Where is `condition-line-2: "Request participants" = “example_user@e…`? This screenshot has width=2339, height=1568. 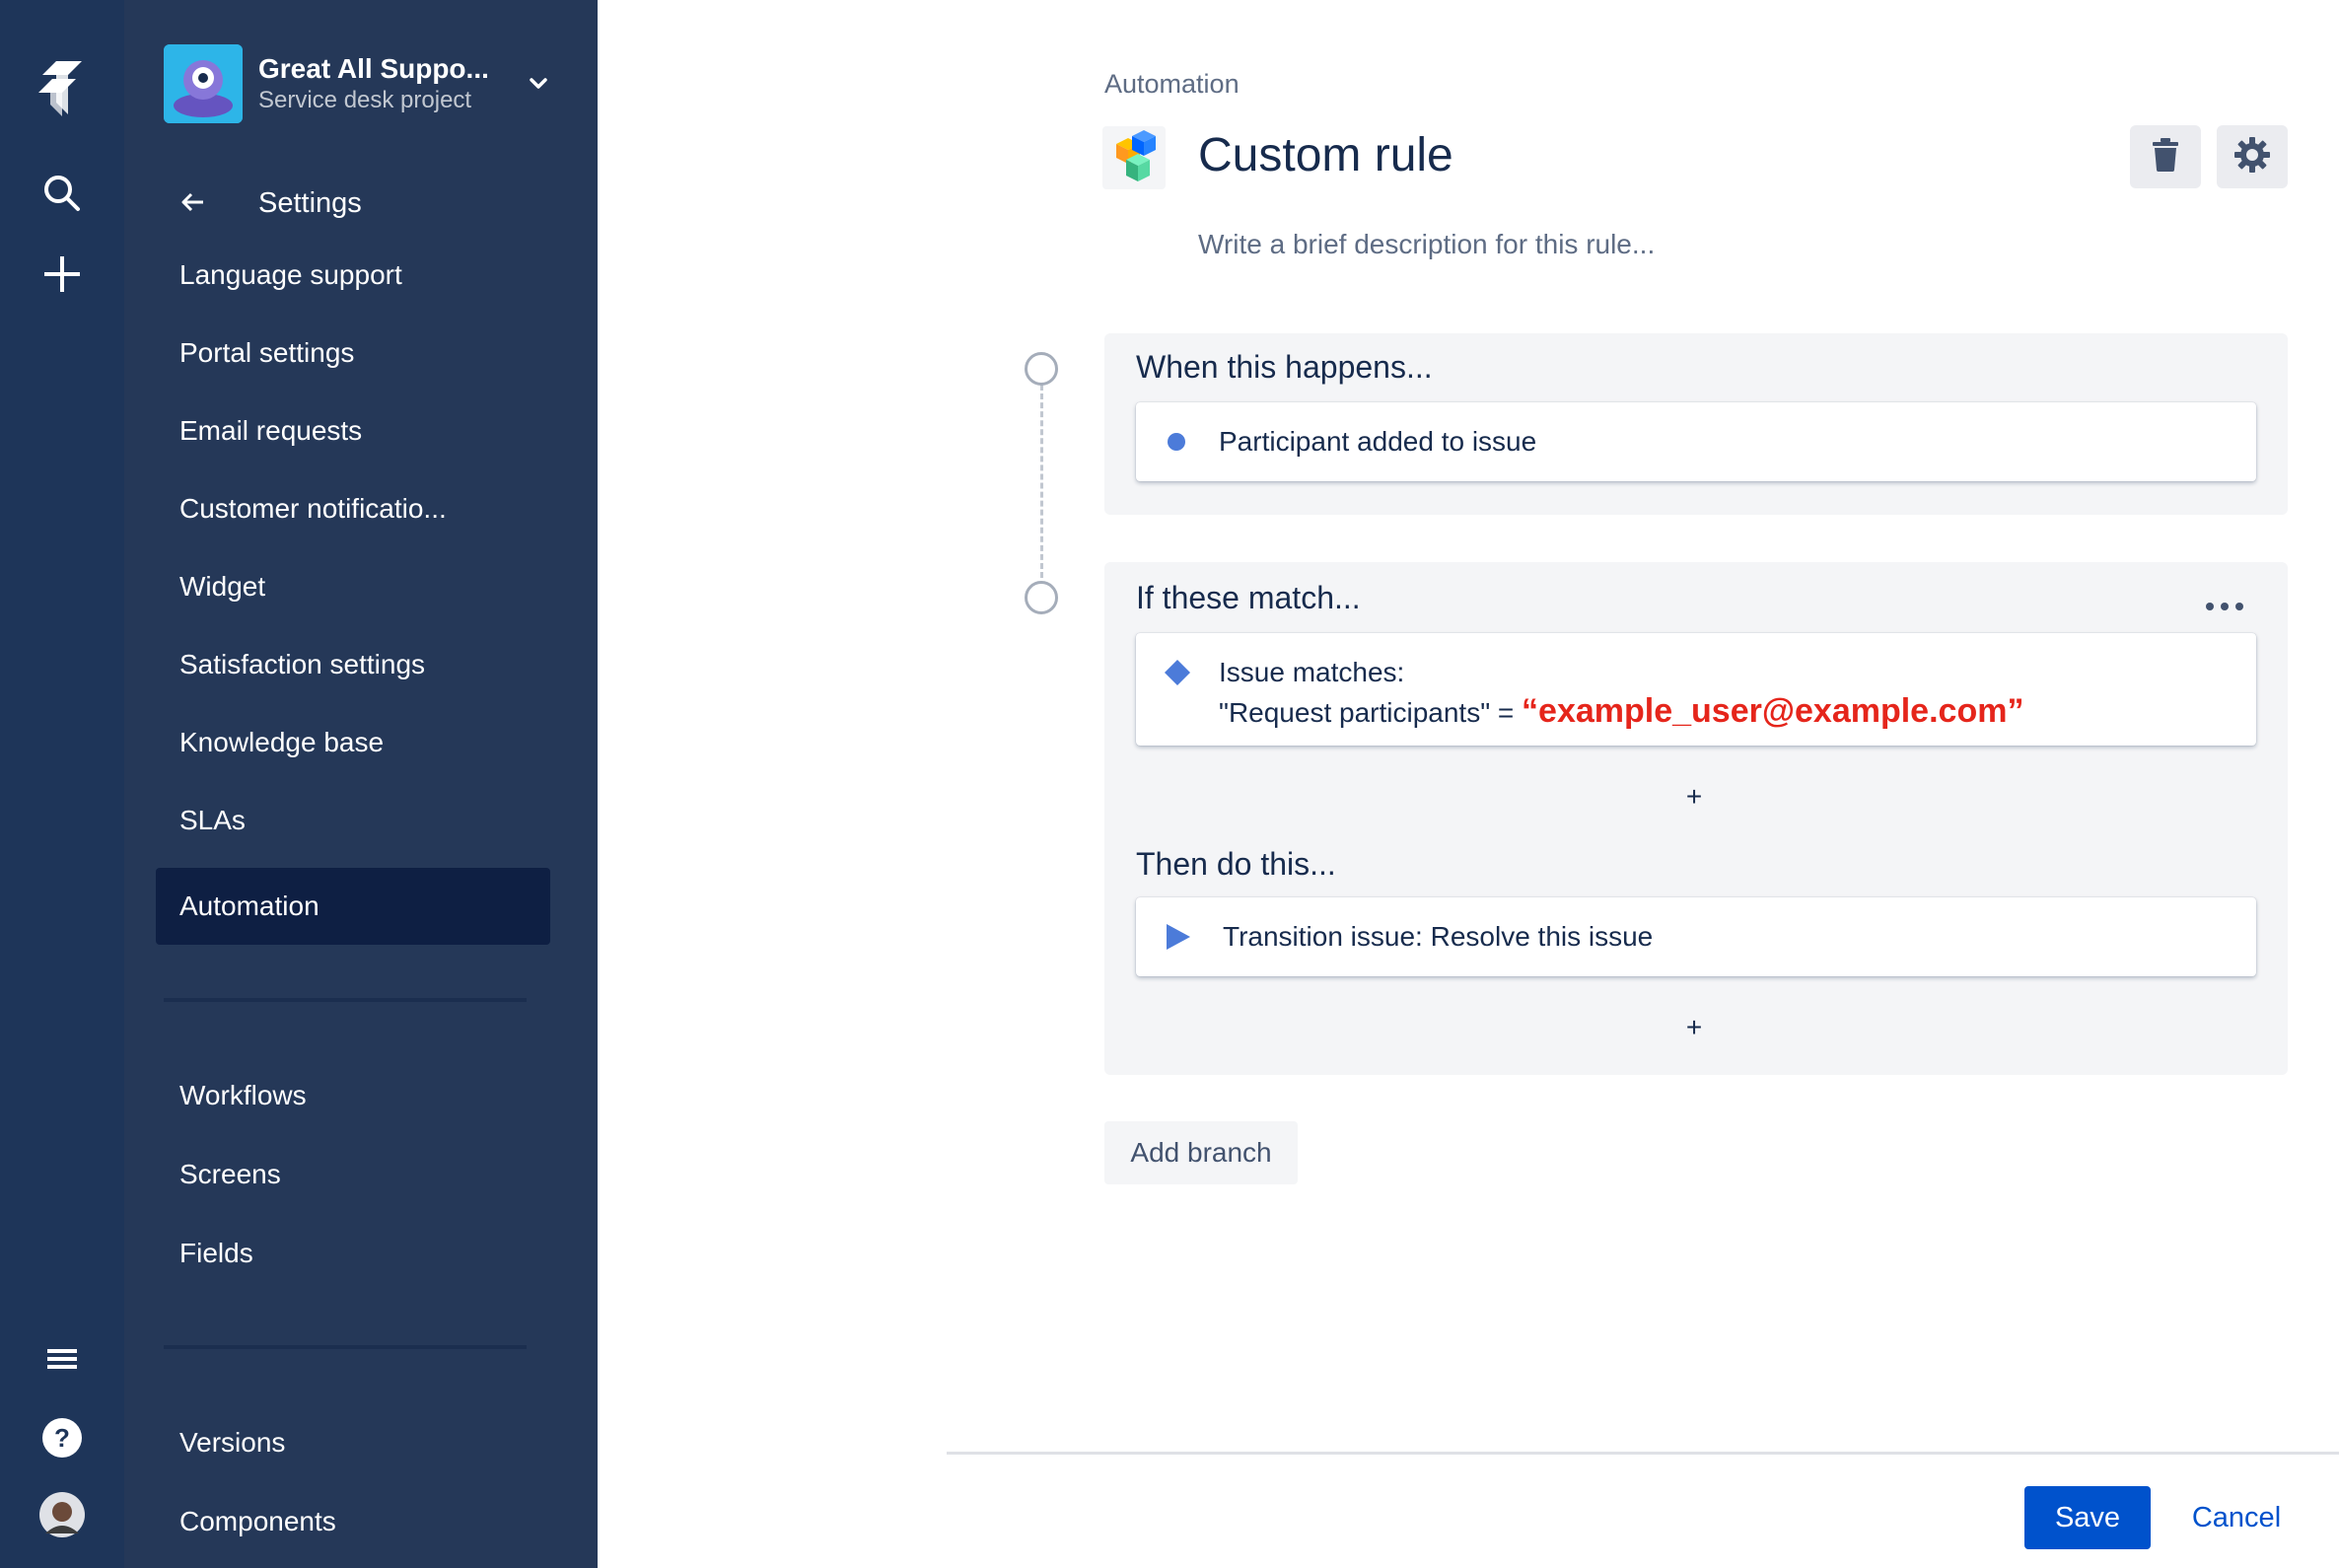
condition-line-2: "Request participants" = “example_user@e… is located at coordinates (1621, 711).